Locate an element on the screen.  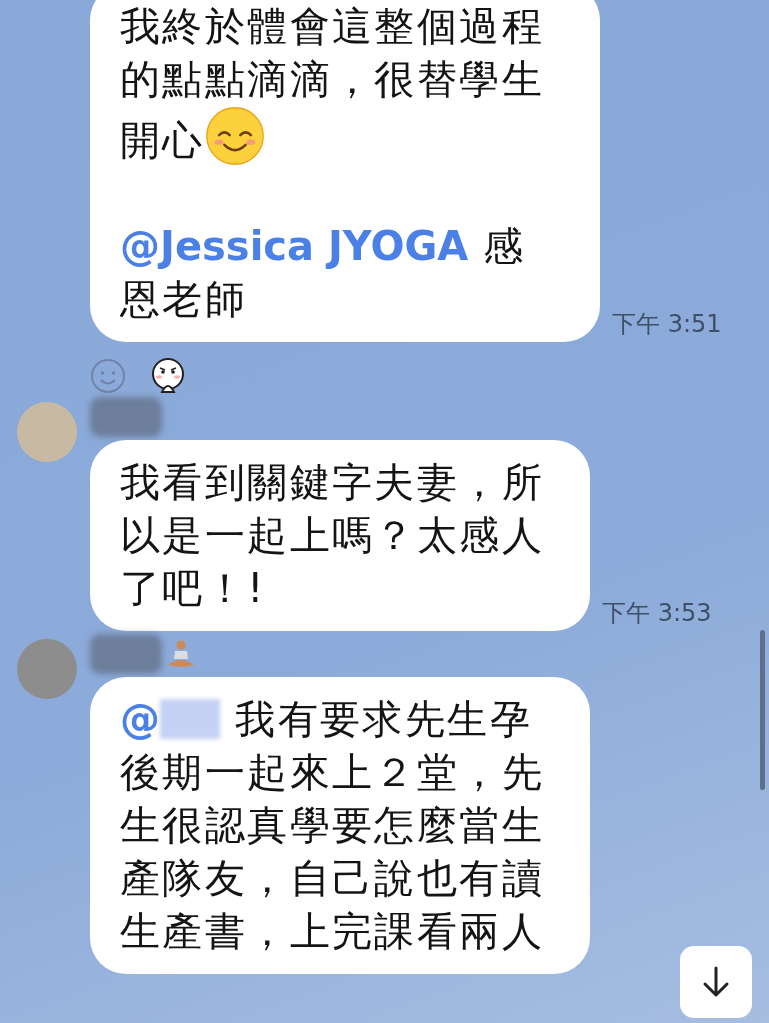
message-text: 我終於體會這整個過程的點點滴滴，很替學生開心 is located at coordinates (335, 83).